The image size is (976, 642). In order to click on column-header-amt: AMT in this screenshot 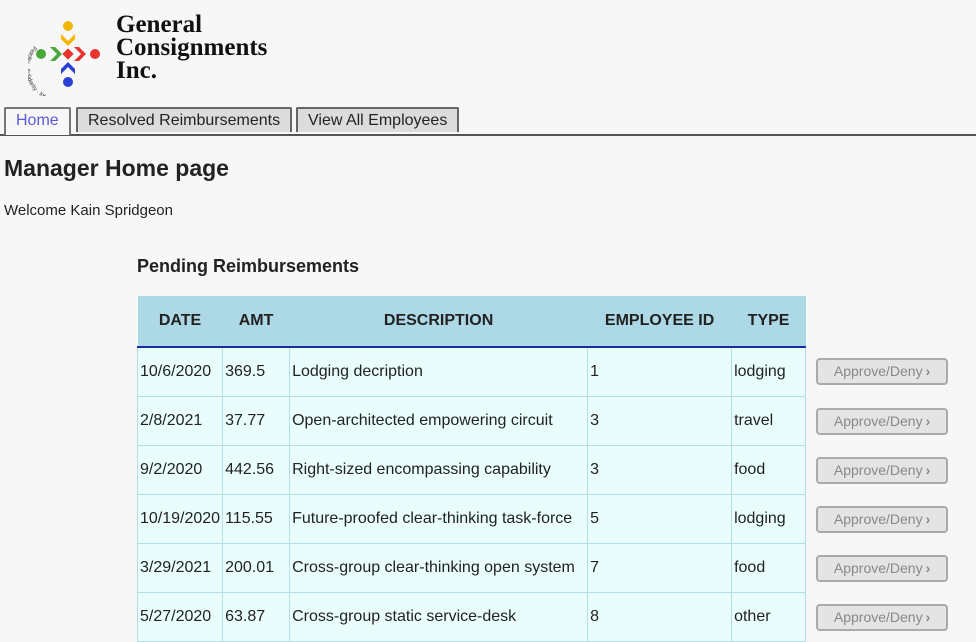, I will do `click(256, 322)`.